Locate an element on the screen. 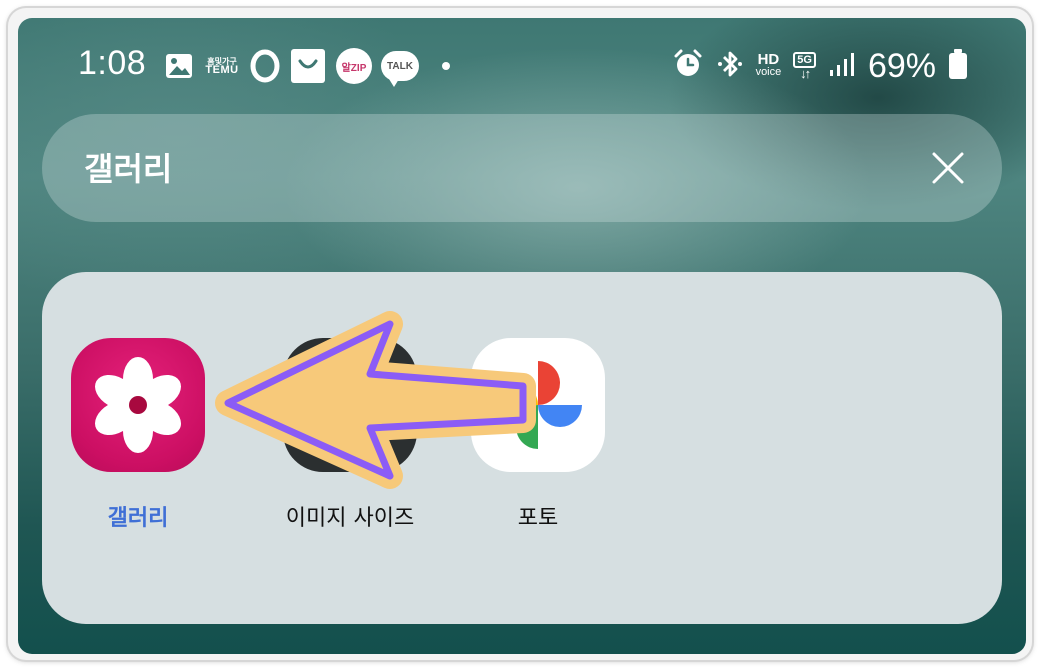 This screenshot has height=672, width=1044. battery-icon is located at coordinates (958, 66).